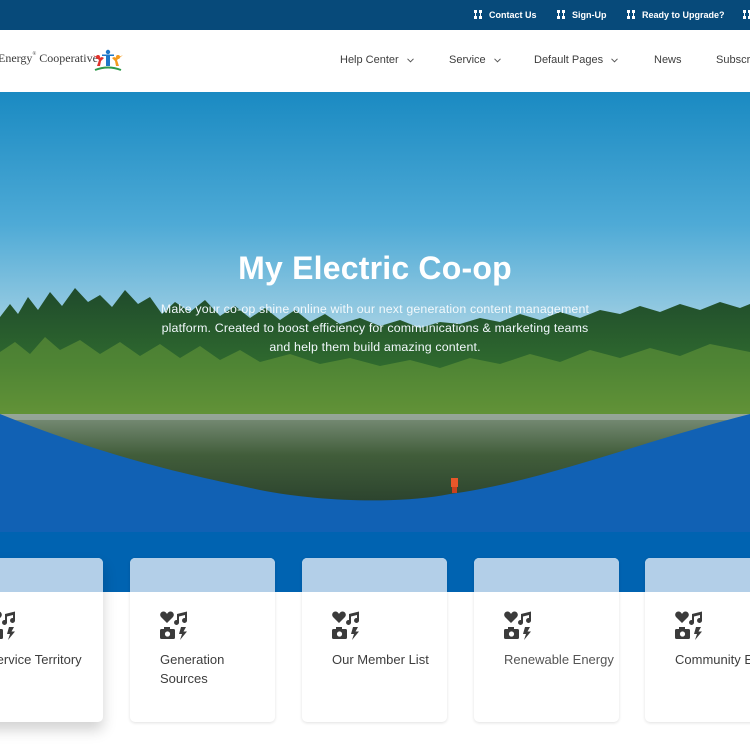 The image size is (750, 750). I want to click on tile-label: Our Member List, so click(380, 659).